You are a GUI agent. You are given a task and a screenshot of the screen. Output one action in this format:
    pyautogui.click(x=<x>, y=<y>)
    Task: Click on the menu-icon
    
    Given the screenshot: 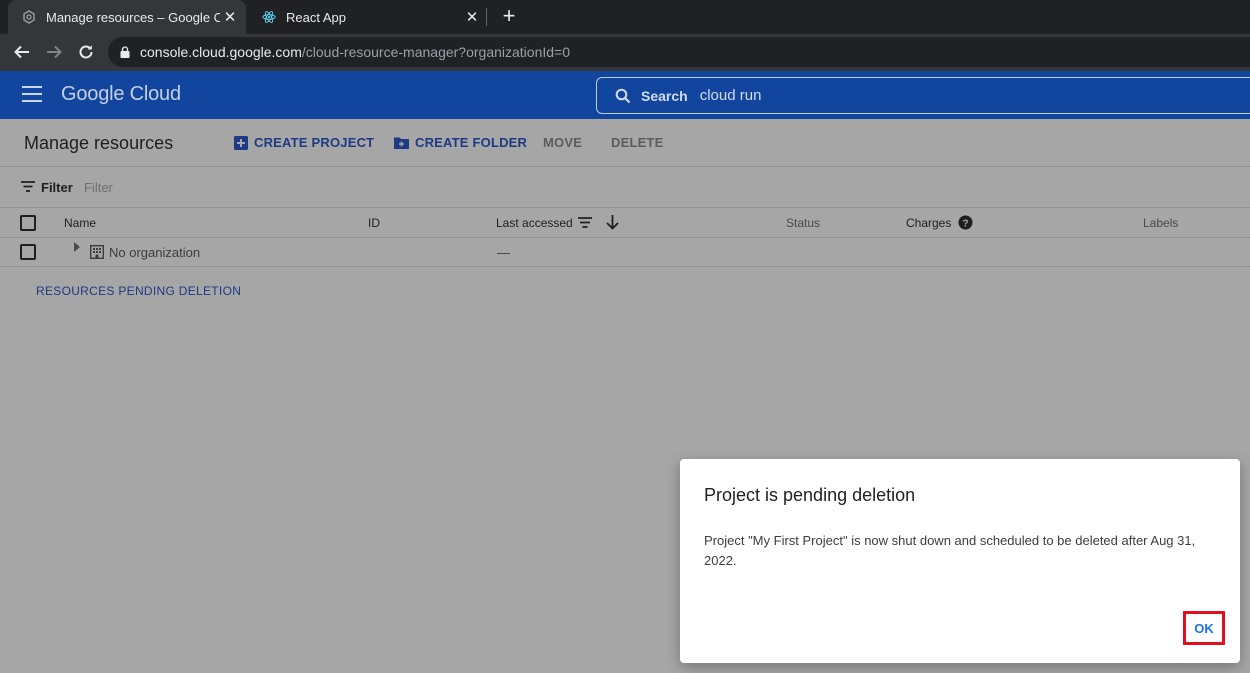 What is the action you would take?
    pyautogui.click(x=32, y=95)
    